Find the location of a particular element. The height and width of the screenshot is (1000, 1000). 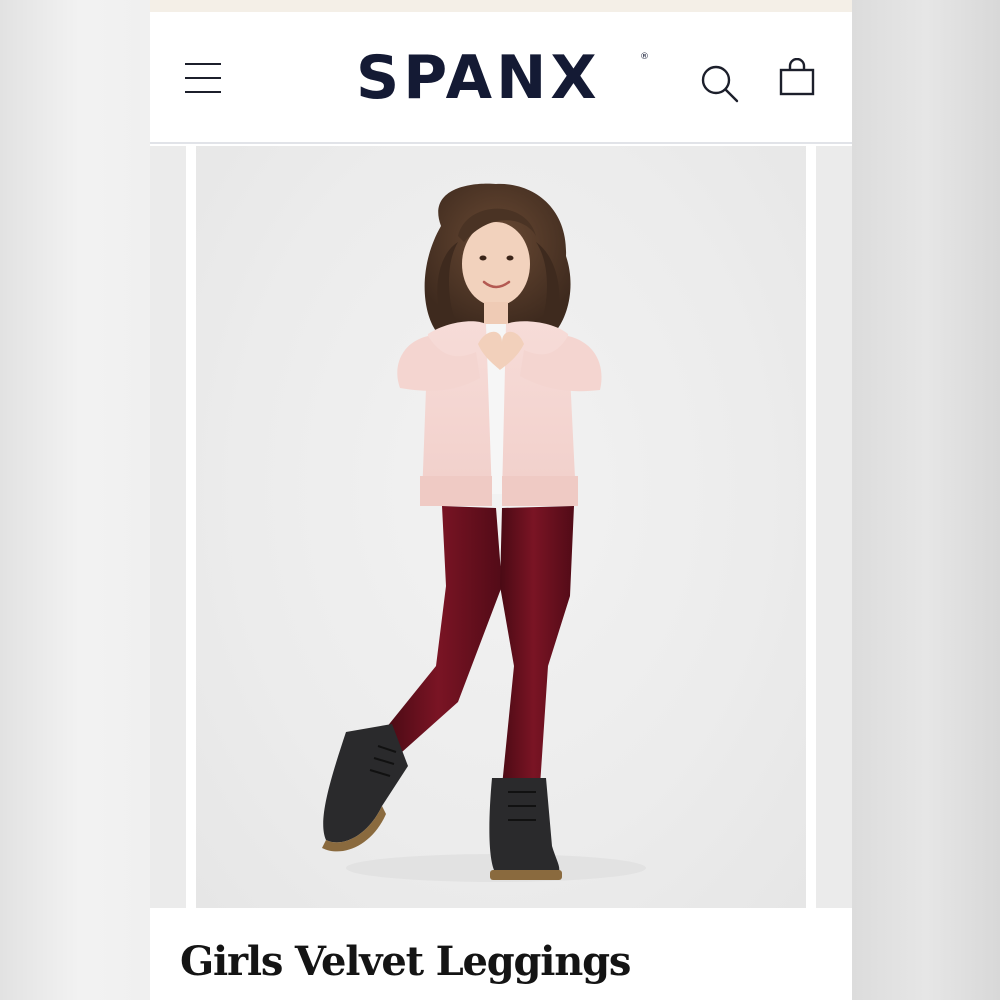

product-title: Girls Velvet Leggings is located at coordinates (405, 961).